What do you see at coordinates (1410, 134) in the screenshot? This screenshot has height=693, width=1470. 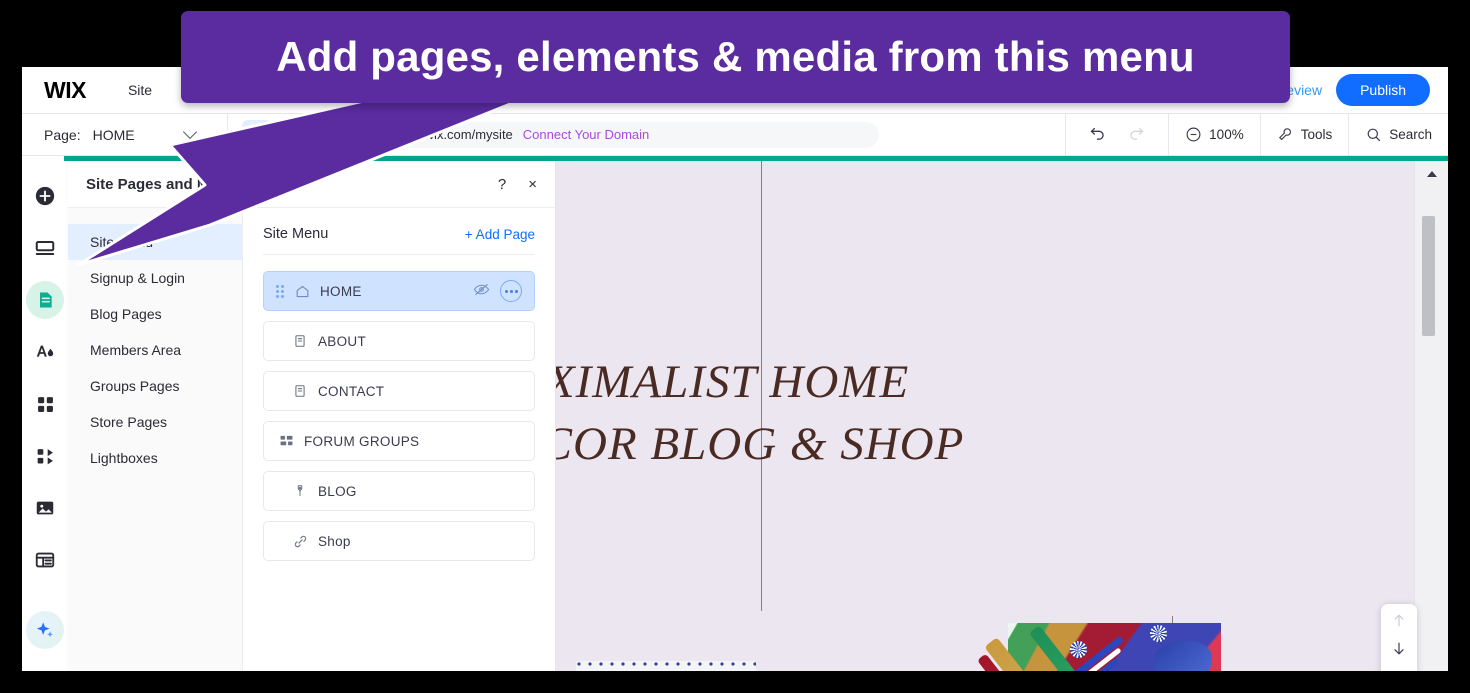 I see `search-label: Search` at bounding box center [1410, 134].